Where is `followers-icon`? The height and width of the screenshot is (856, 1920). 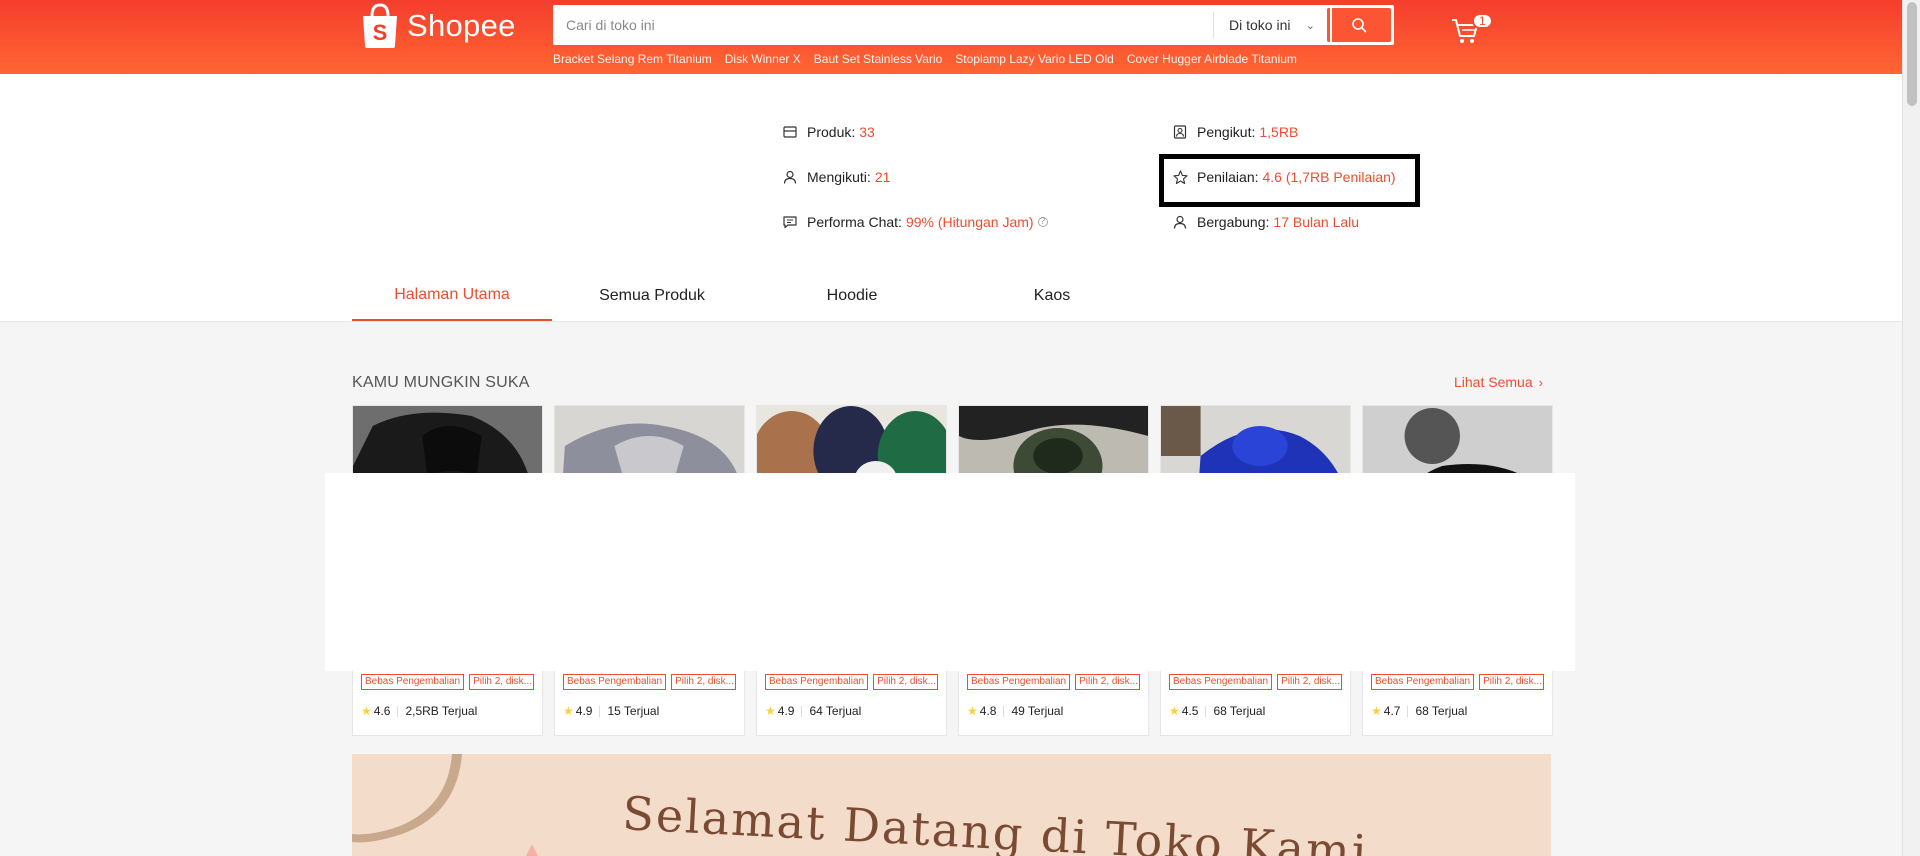
followers-icon is located at coordinates (1180, 132).